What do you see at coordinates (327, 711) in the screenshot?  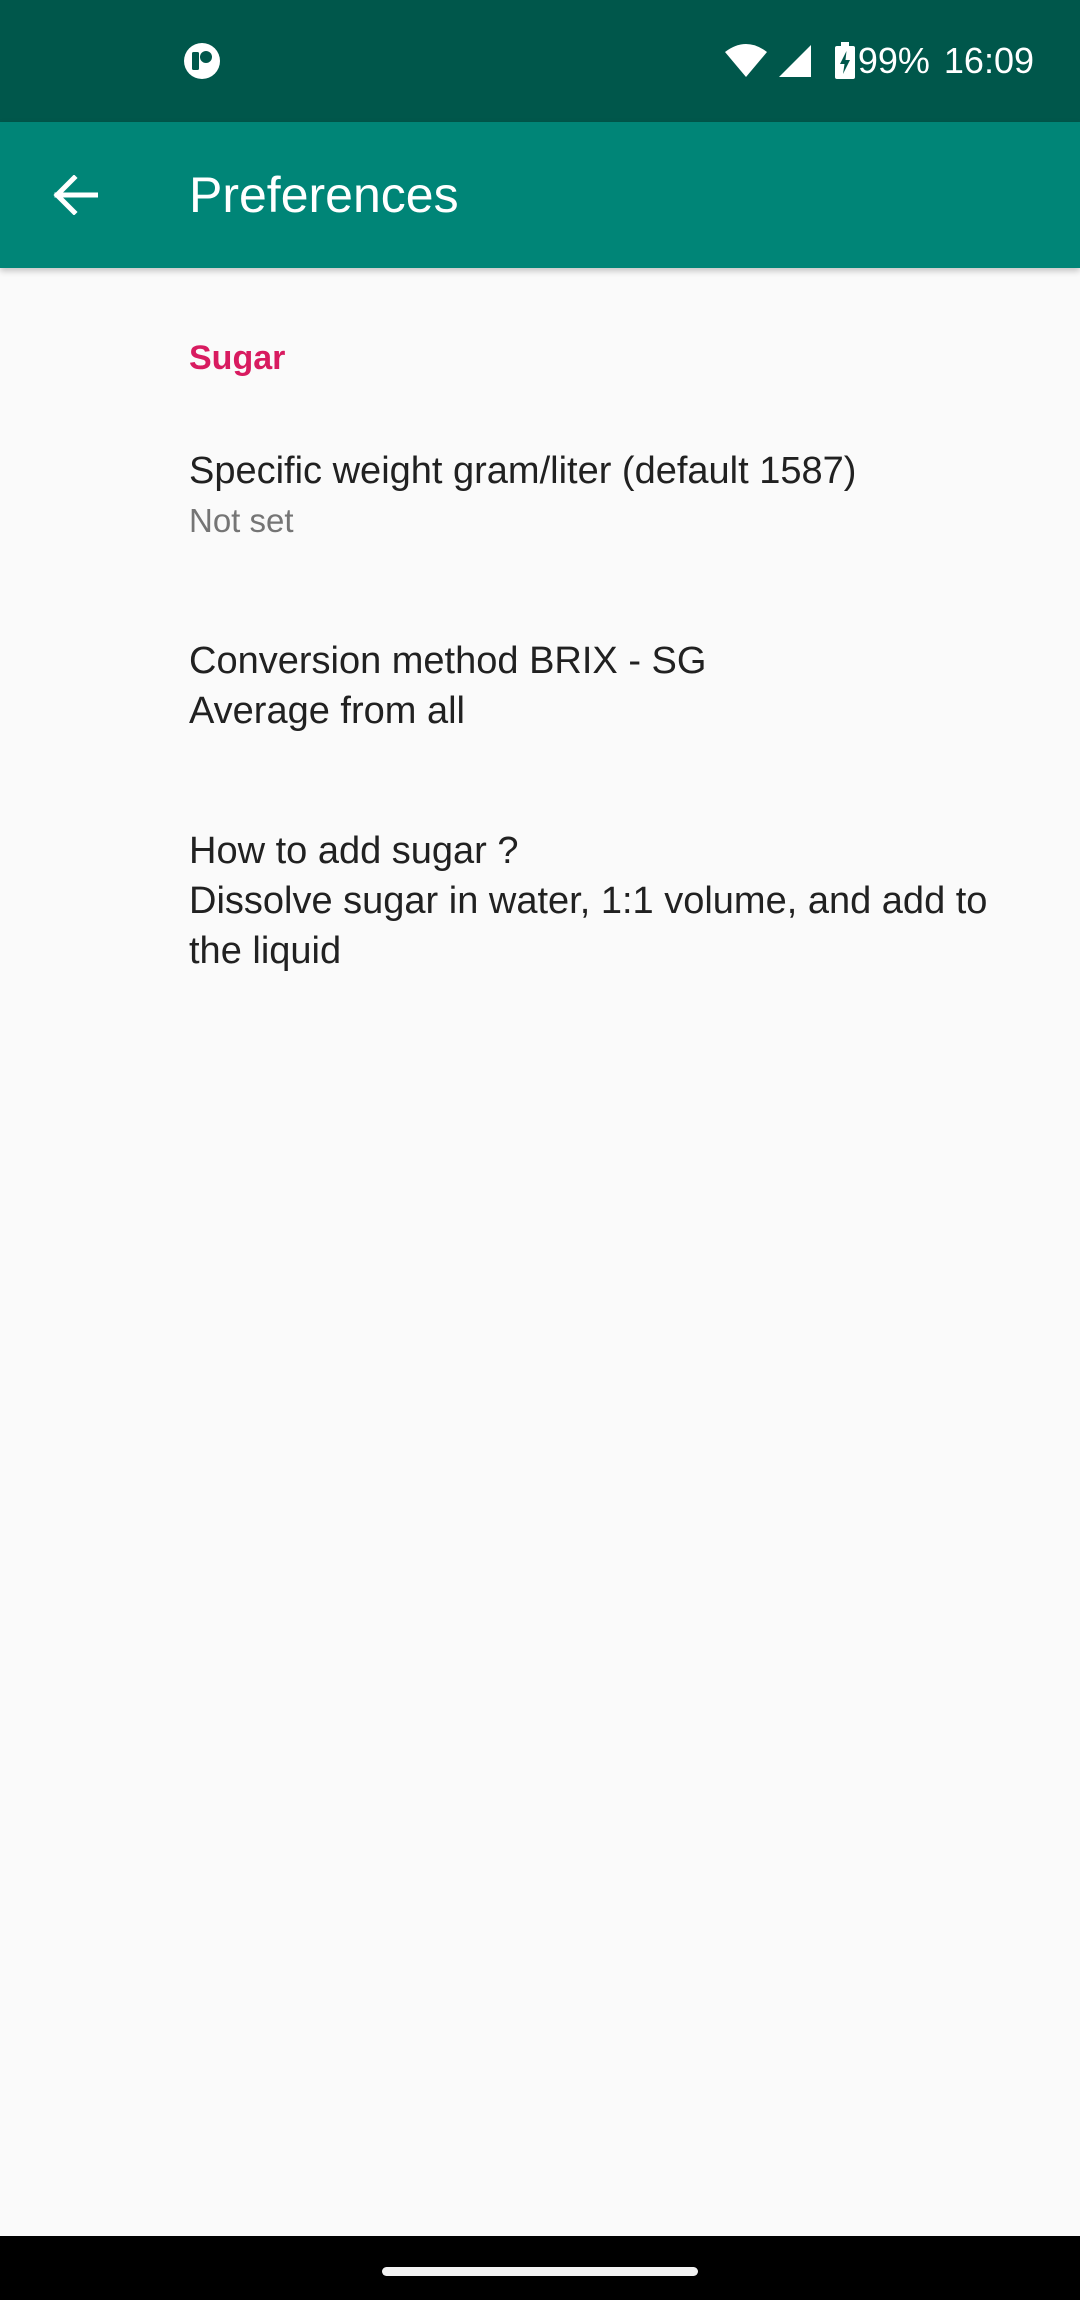 I see `pref-summary: Average from all` at bounding box center [327, 711].